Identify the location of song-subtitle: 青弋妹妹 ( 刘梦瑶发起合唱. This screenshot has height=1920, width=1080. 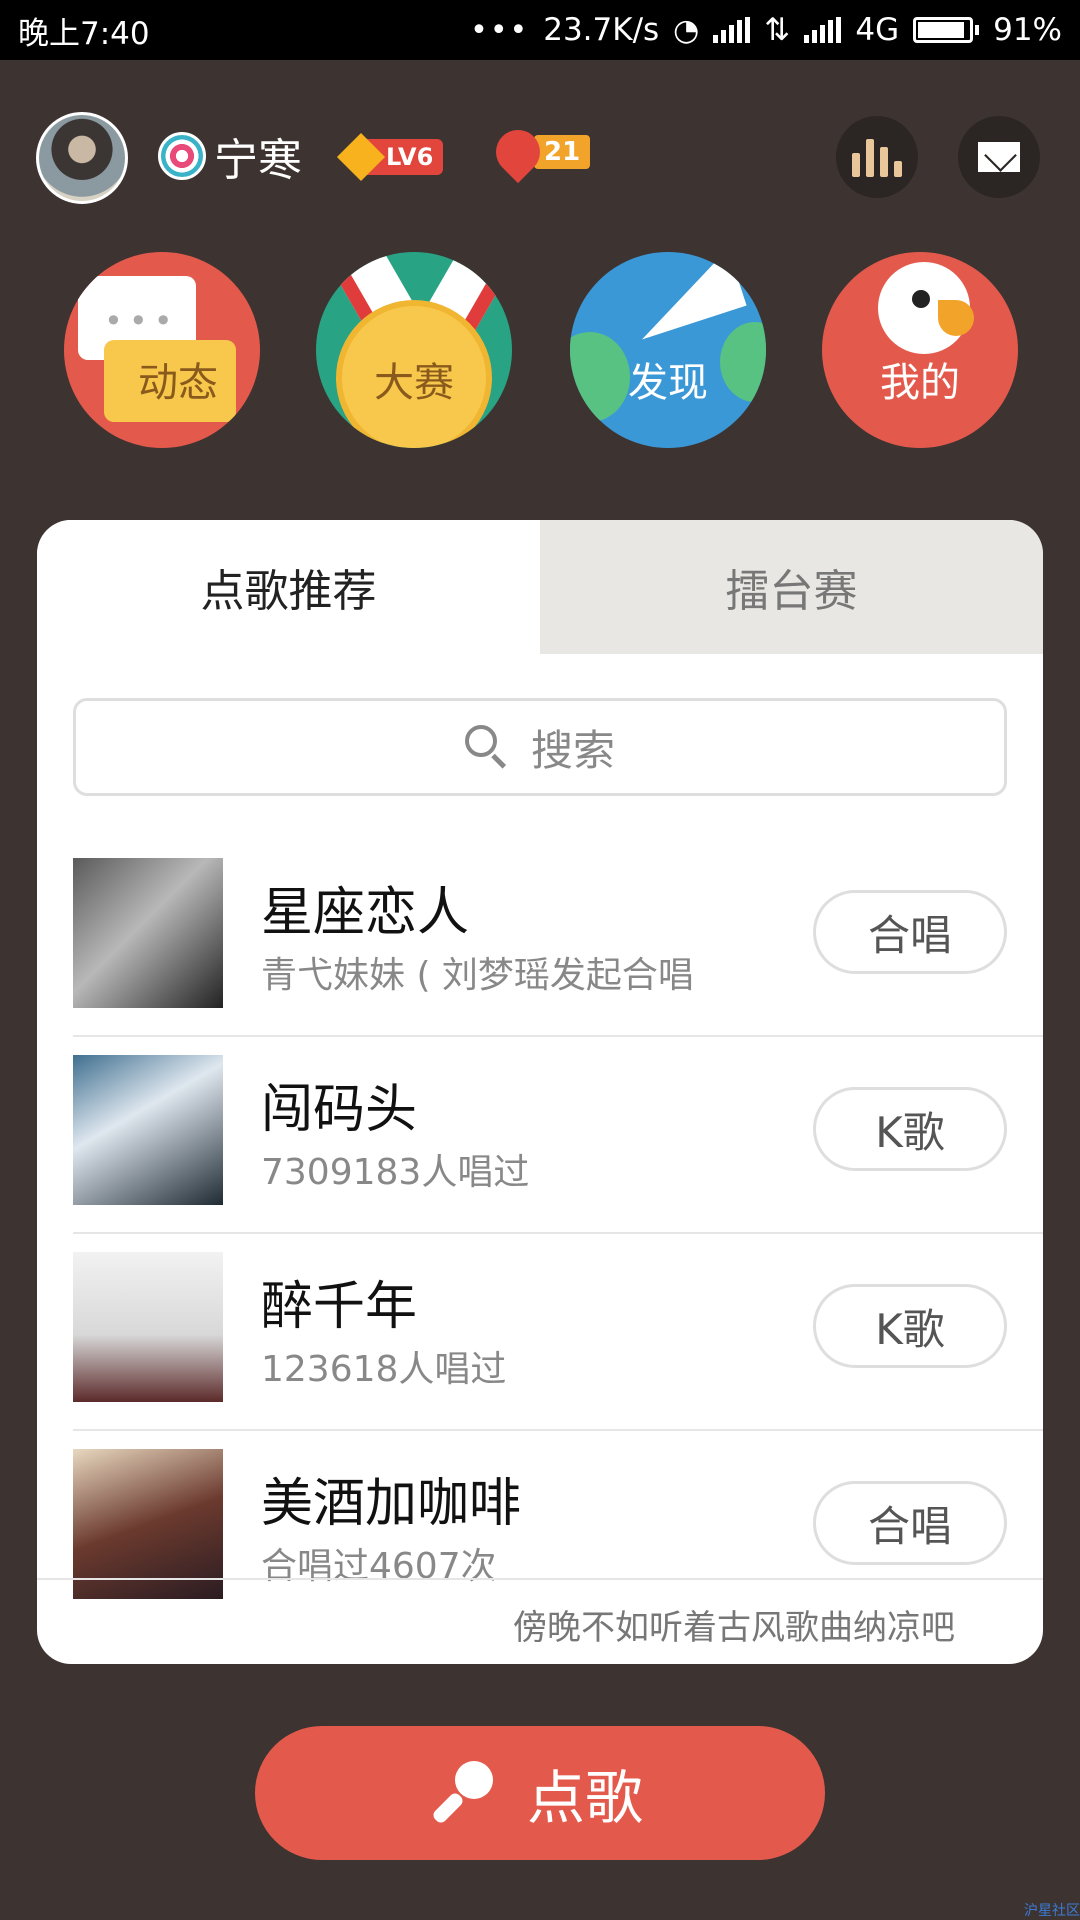
(477, 975).